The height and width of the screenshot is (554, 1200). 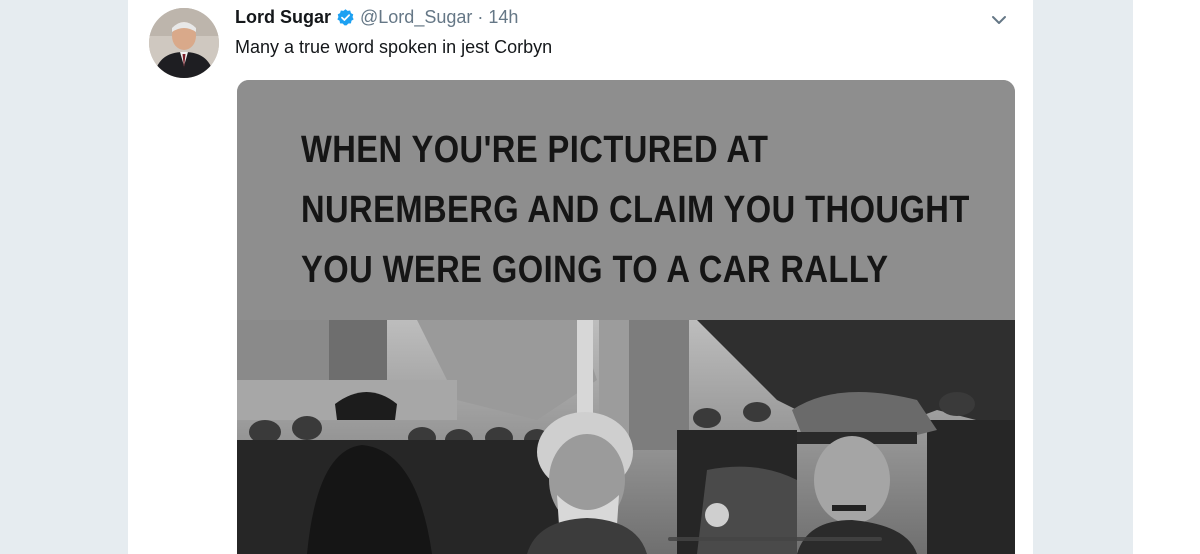 I want to click on chevron-down-icon, so click(x=999, y=20).